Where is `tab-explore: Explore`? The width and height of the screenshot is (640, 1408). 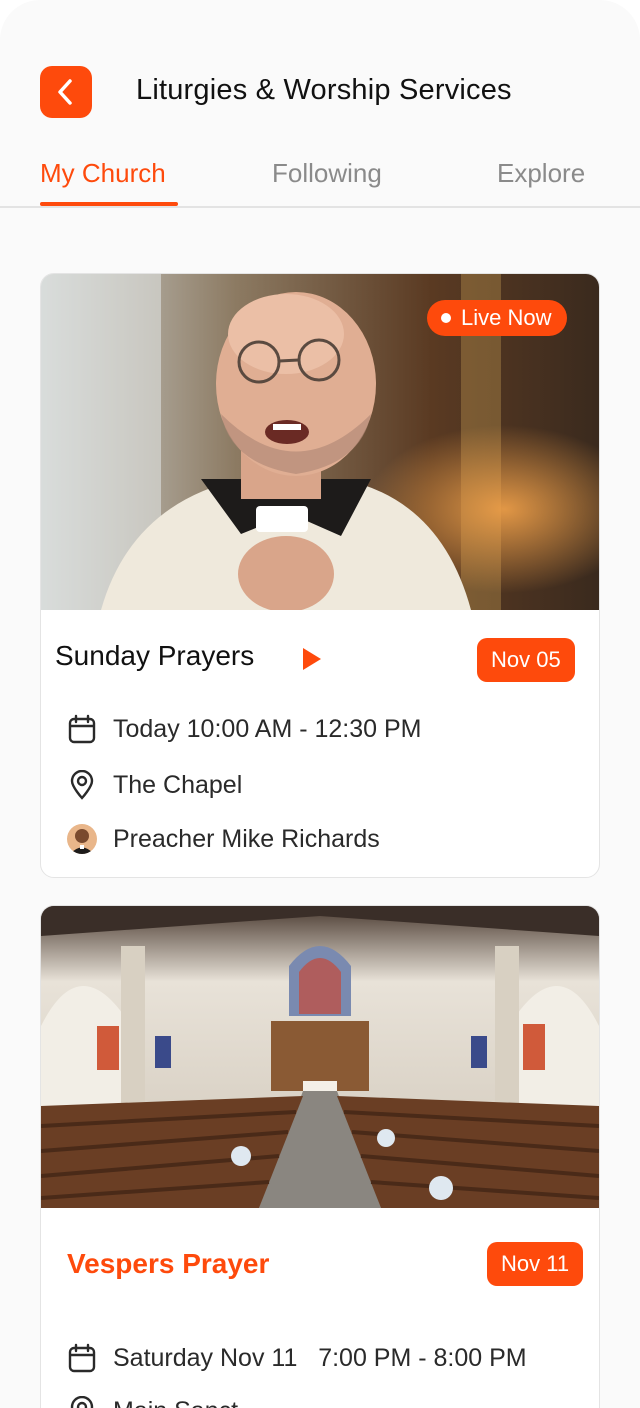
tab-explore: Explore is located at coordinates (541, 173).